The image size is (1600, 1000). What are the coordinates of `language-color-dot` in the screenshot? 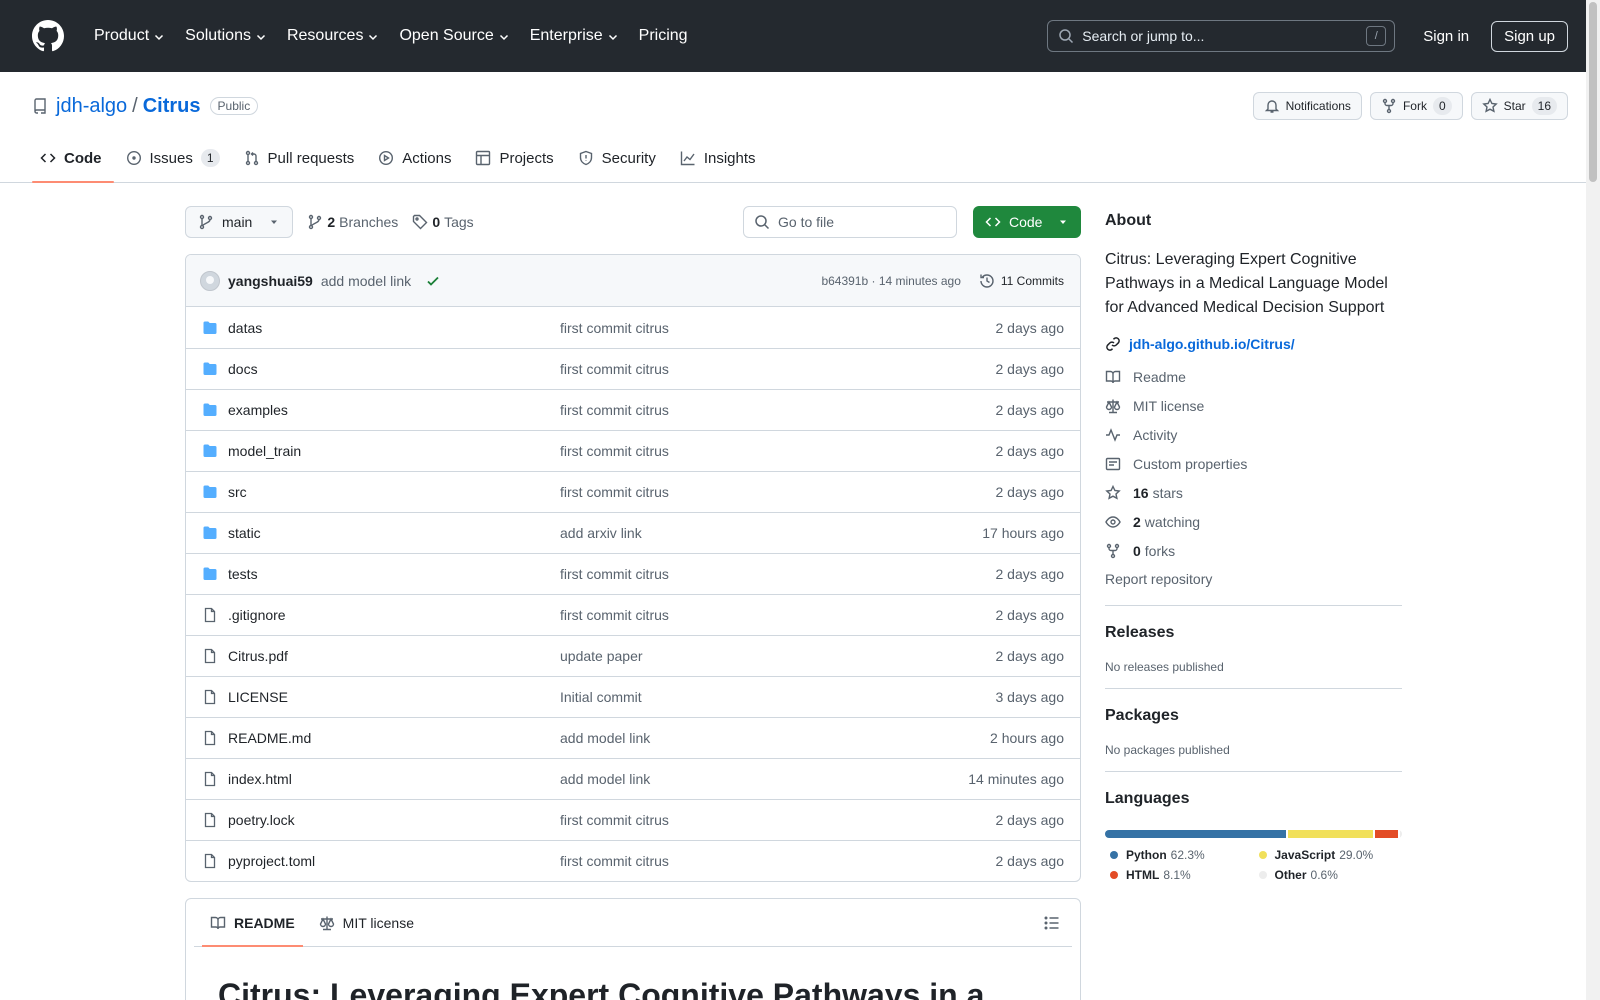 It's located at (1262, 875).